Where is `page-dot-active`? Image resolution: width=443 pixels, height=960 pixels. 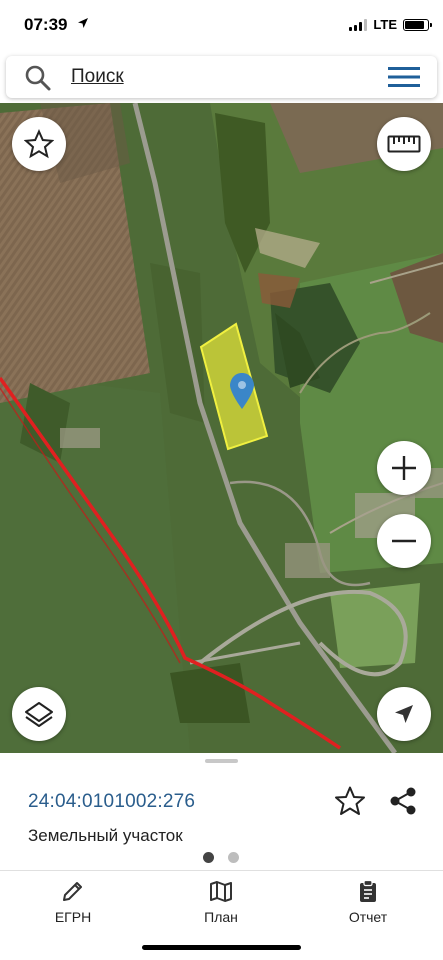
page-dot-active is located at coordinates (208, 857).